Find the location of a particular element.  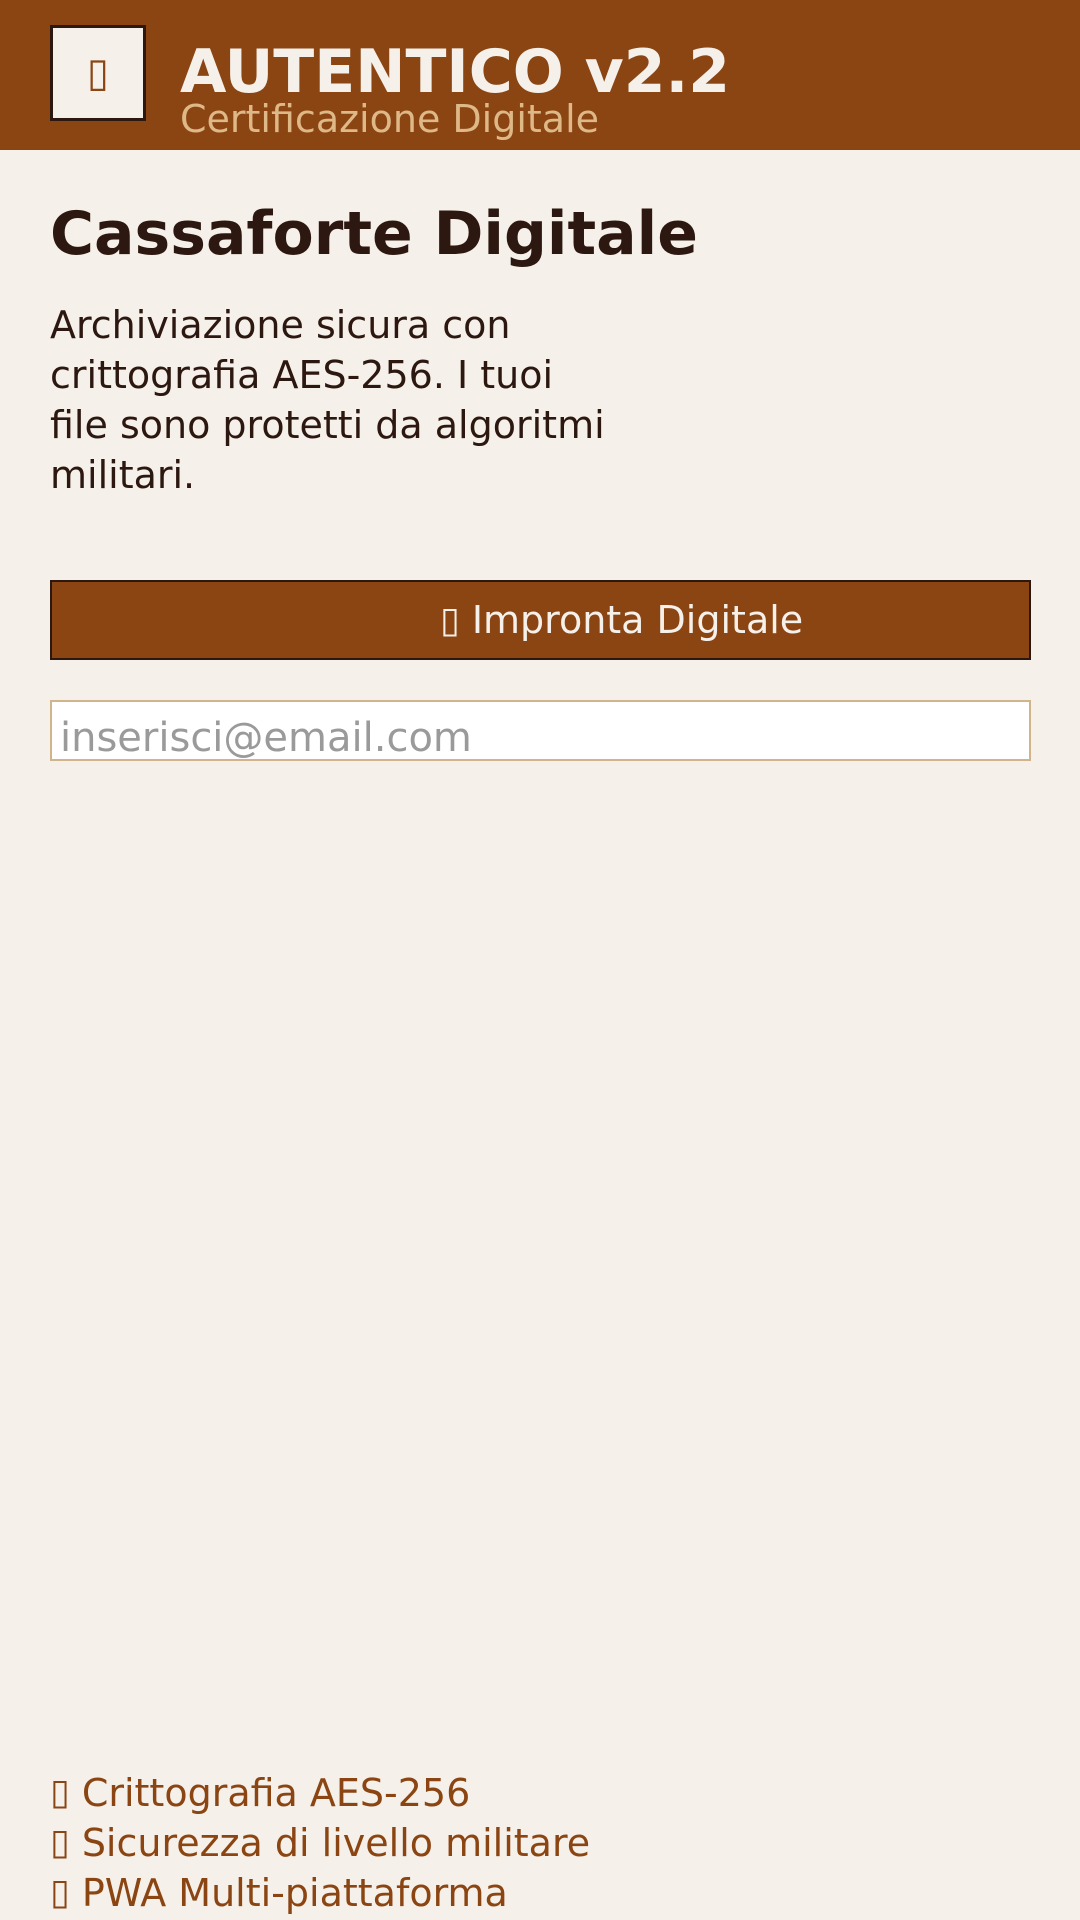

feature-item-security: ▯ Sicurezza di livello militare is located at coordinates (320, 1843).